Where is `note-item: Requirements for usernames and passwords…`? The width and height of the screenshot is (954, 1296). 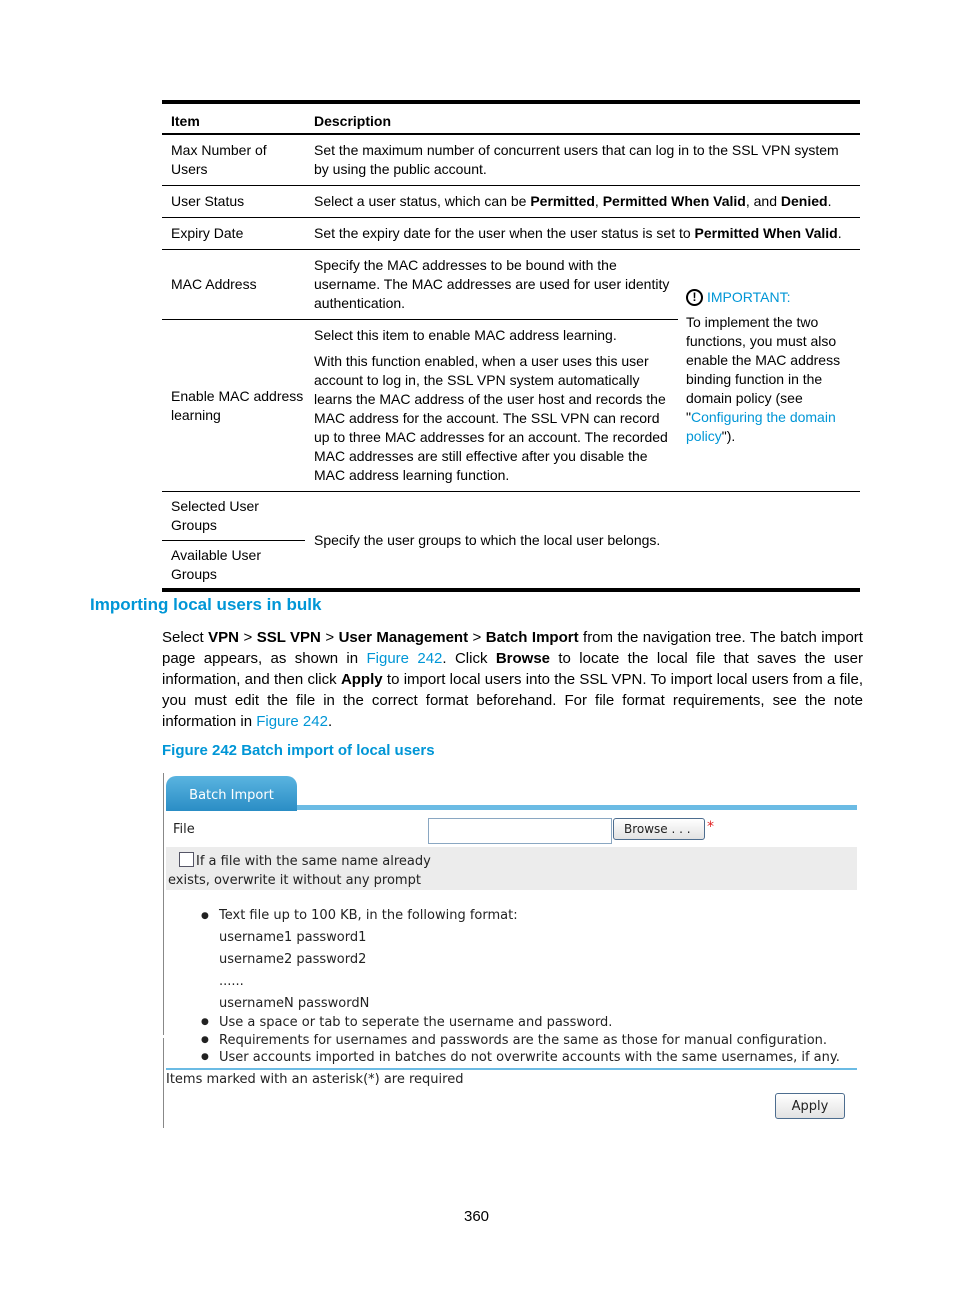 note-item: Requirements for usernames and passwords… is located at coordinates (520, 1041).